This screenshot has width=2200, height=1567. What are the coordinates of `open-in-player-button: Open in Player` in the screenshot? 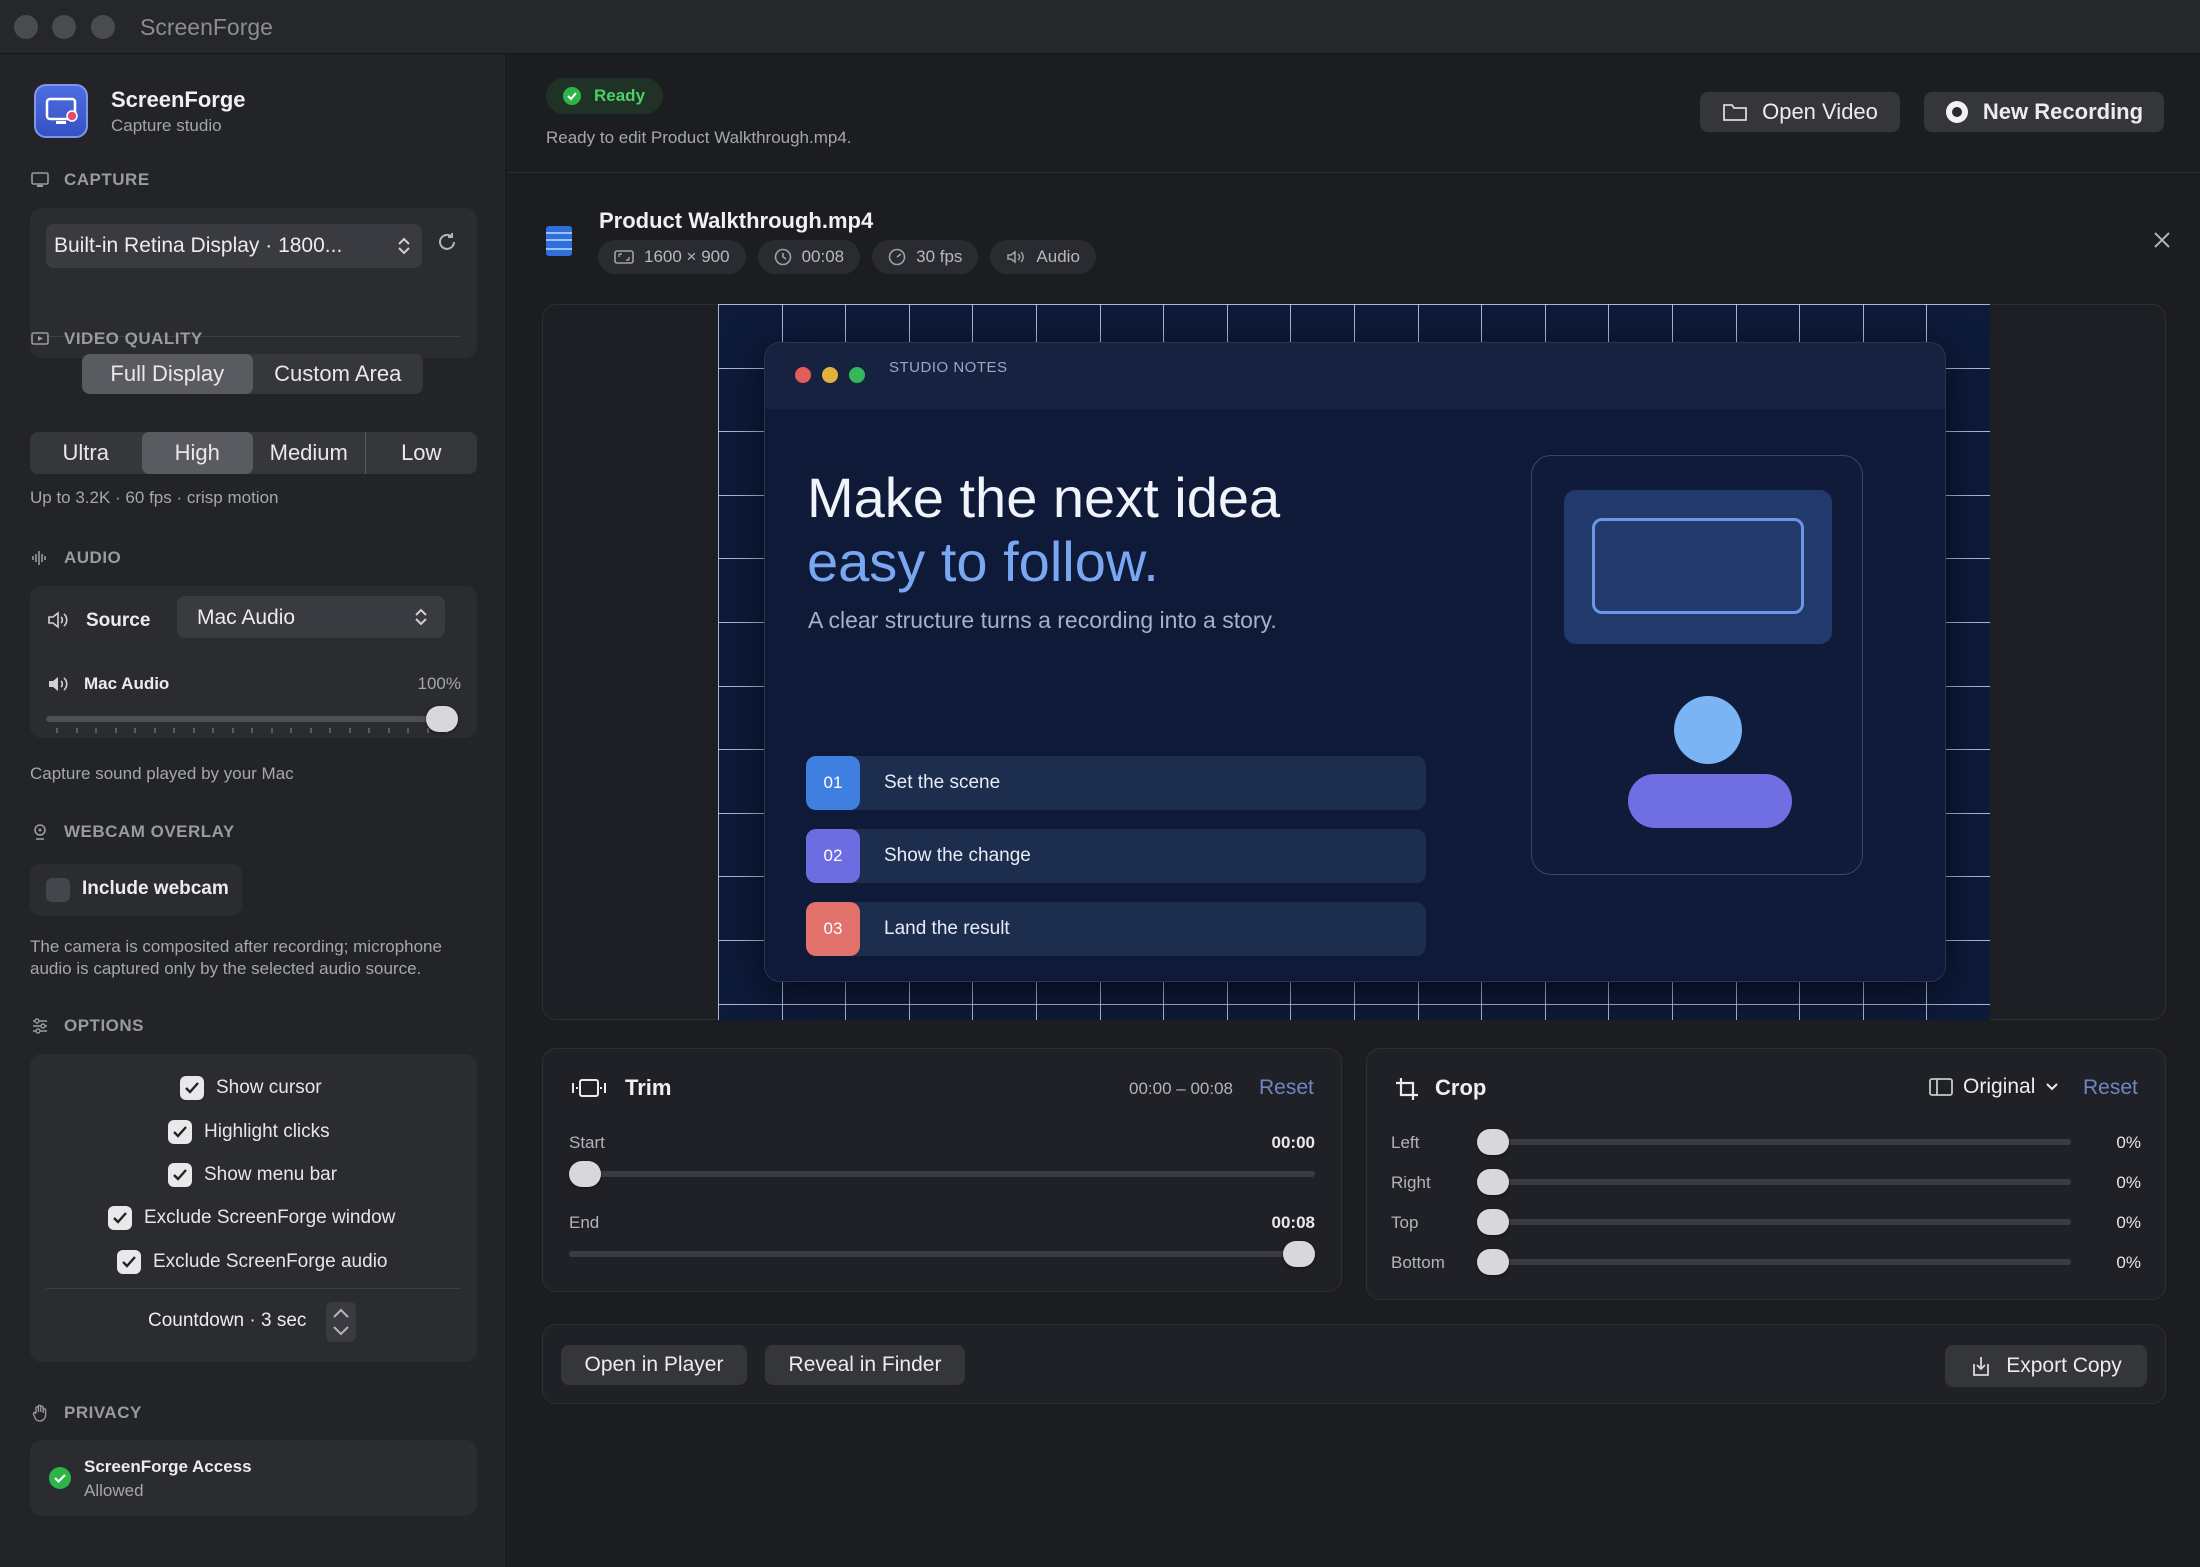 It's located at (654, 1365).